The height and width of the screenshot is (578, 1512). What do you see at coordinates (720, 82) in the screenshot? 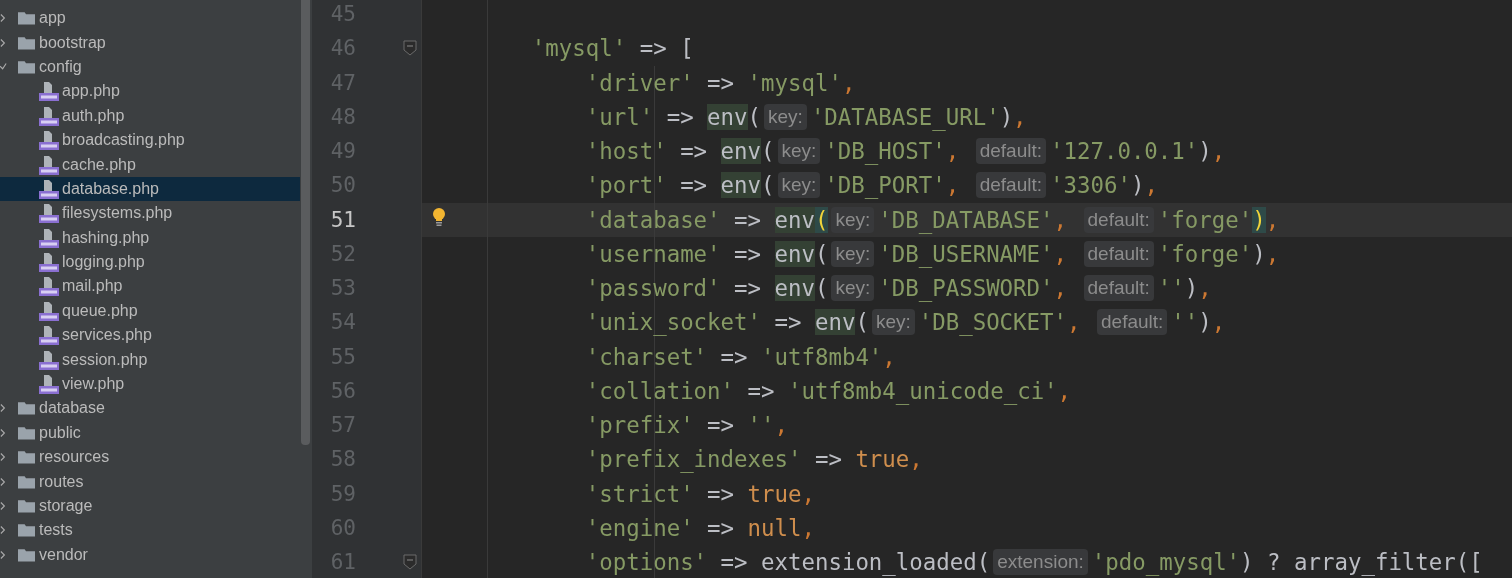
I see `code-text: 'driver' => 'mysql',` at bounding box center [720, 82].